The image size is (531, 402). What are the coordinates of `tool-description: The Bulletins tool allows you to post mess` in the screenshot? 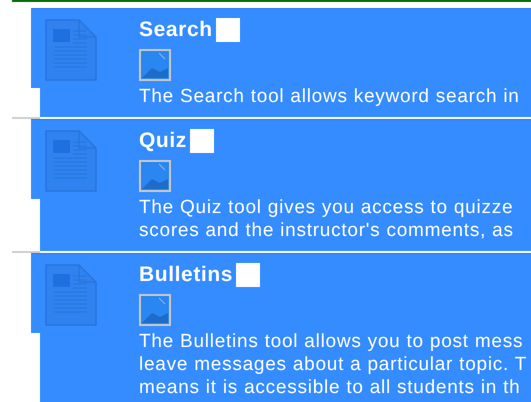 It's located at (331, 341).